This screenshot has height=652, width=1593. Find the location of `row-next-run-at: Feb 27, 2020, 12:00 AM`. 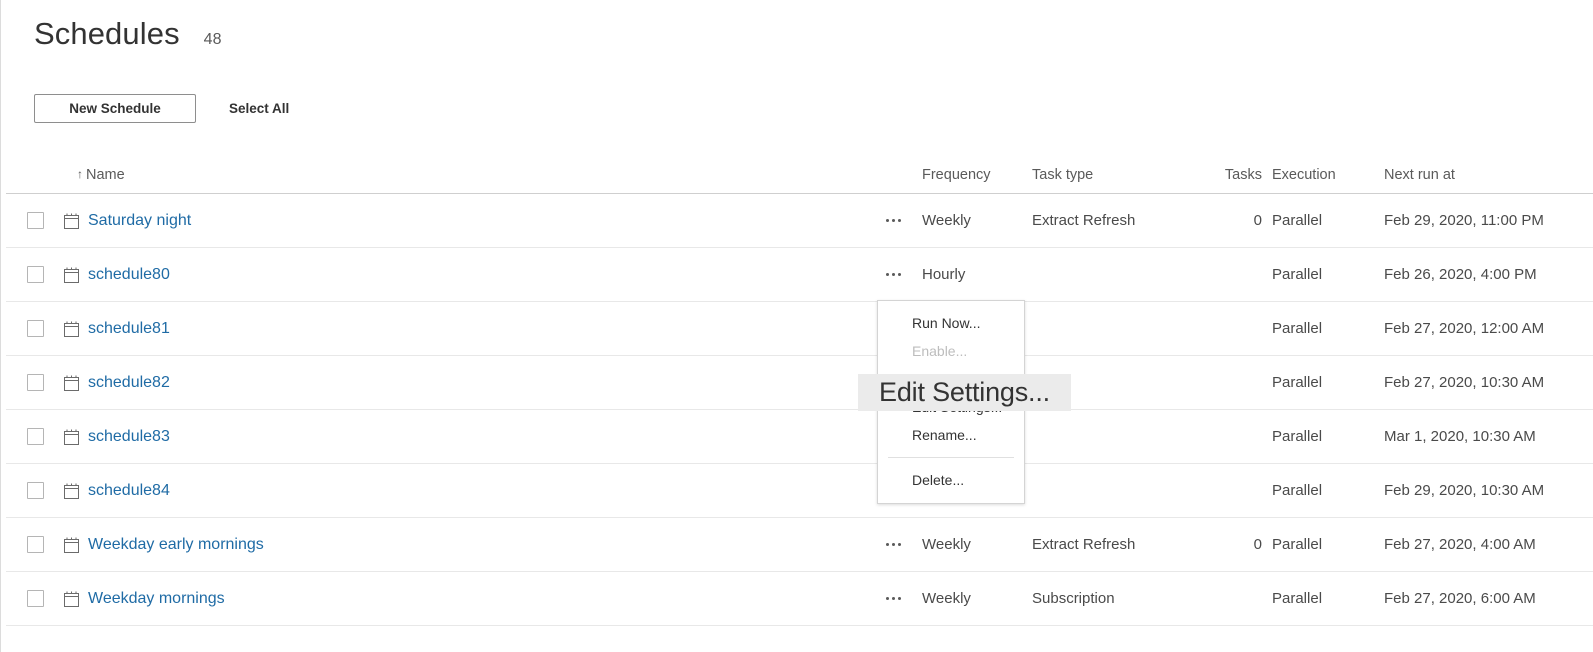

row-next-run-at: Feb 27, 2020, 12:00 AM is located at coordinates (1464, 328).